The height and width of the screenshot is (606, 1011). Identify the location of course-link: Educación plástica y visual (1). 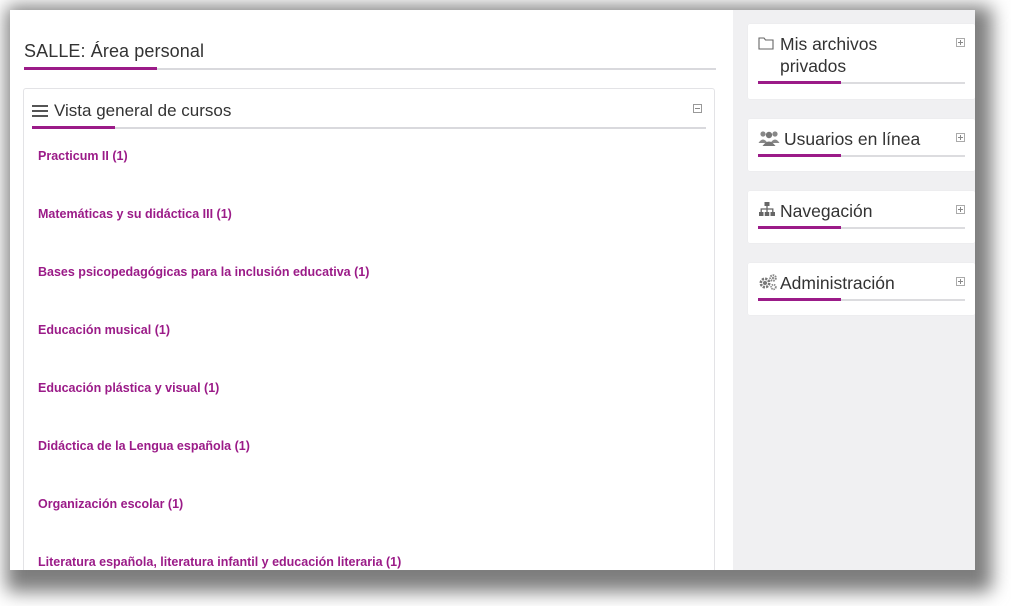
(219, 402).